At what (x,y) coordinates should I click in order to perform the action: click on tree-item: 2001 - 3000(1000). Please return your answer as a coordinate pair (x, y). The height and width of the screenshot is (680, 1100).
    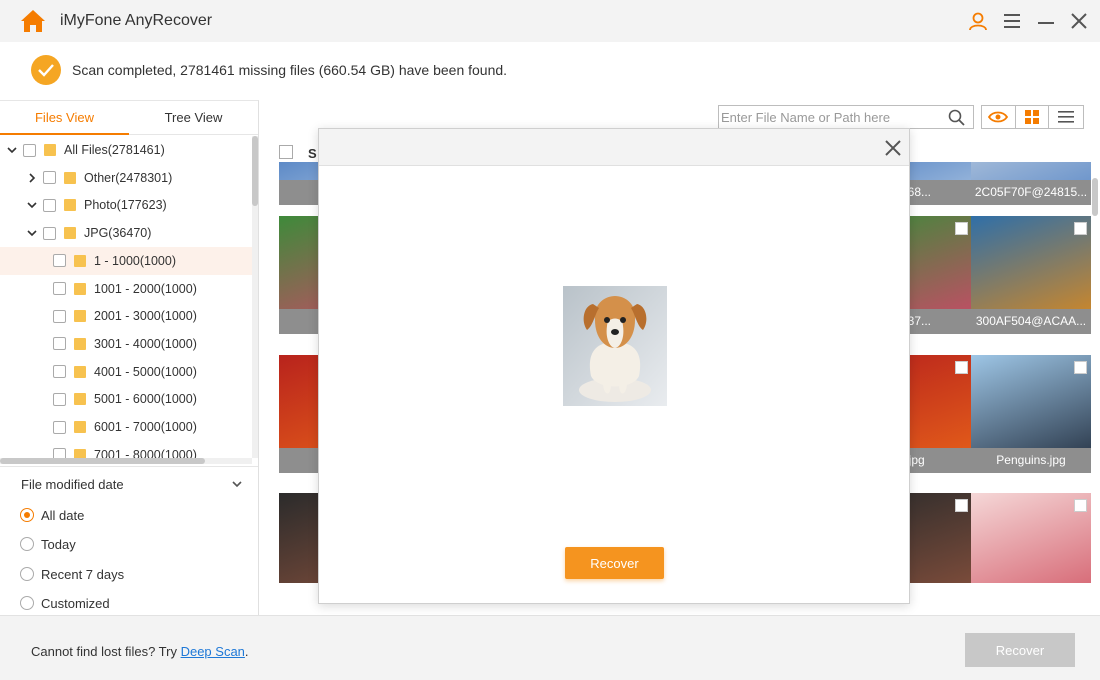
    Looking at the image, I should click on (126, 316).